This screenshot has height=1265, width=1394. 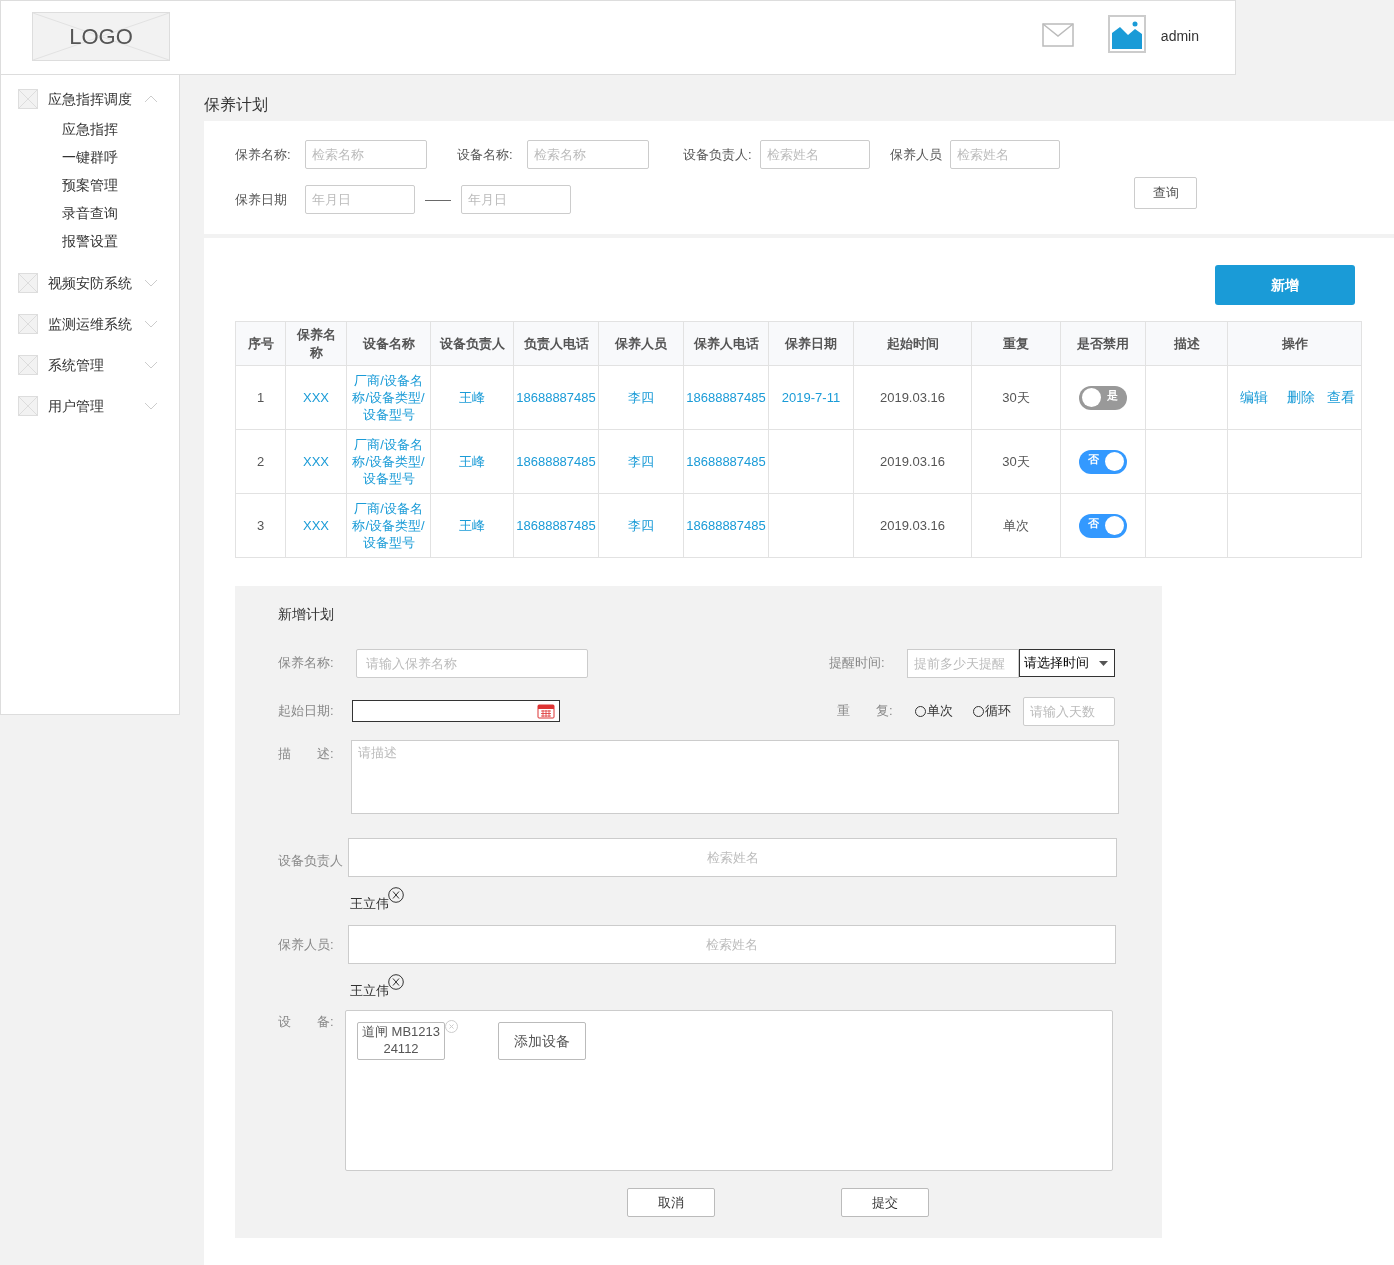 What do you see at coordinates (59, 185) in the screenshot?
I see `submenu-item: 预案管理` at bounding box center [59, 185].